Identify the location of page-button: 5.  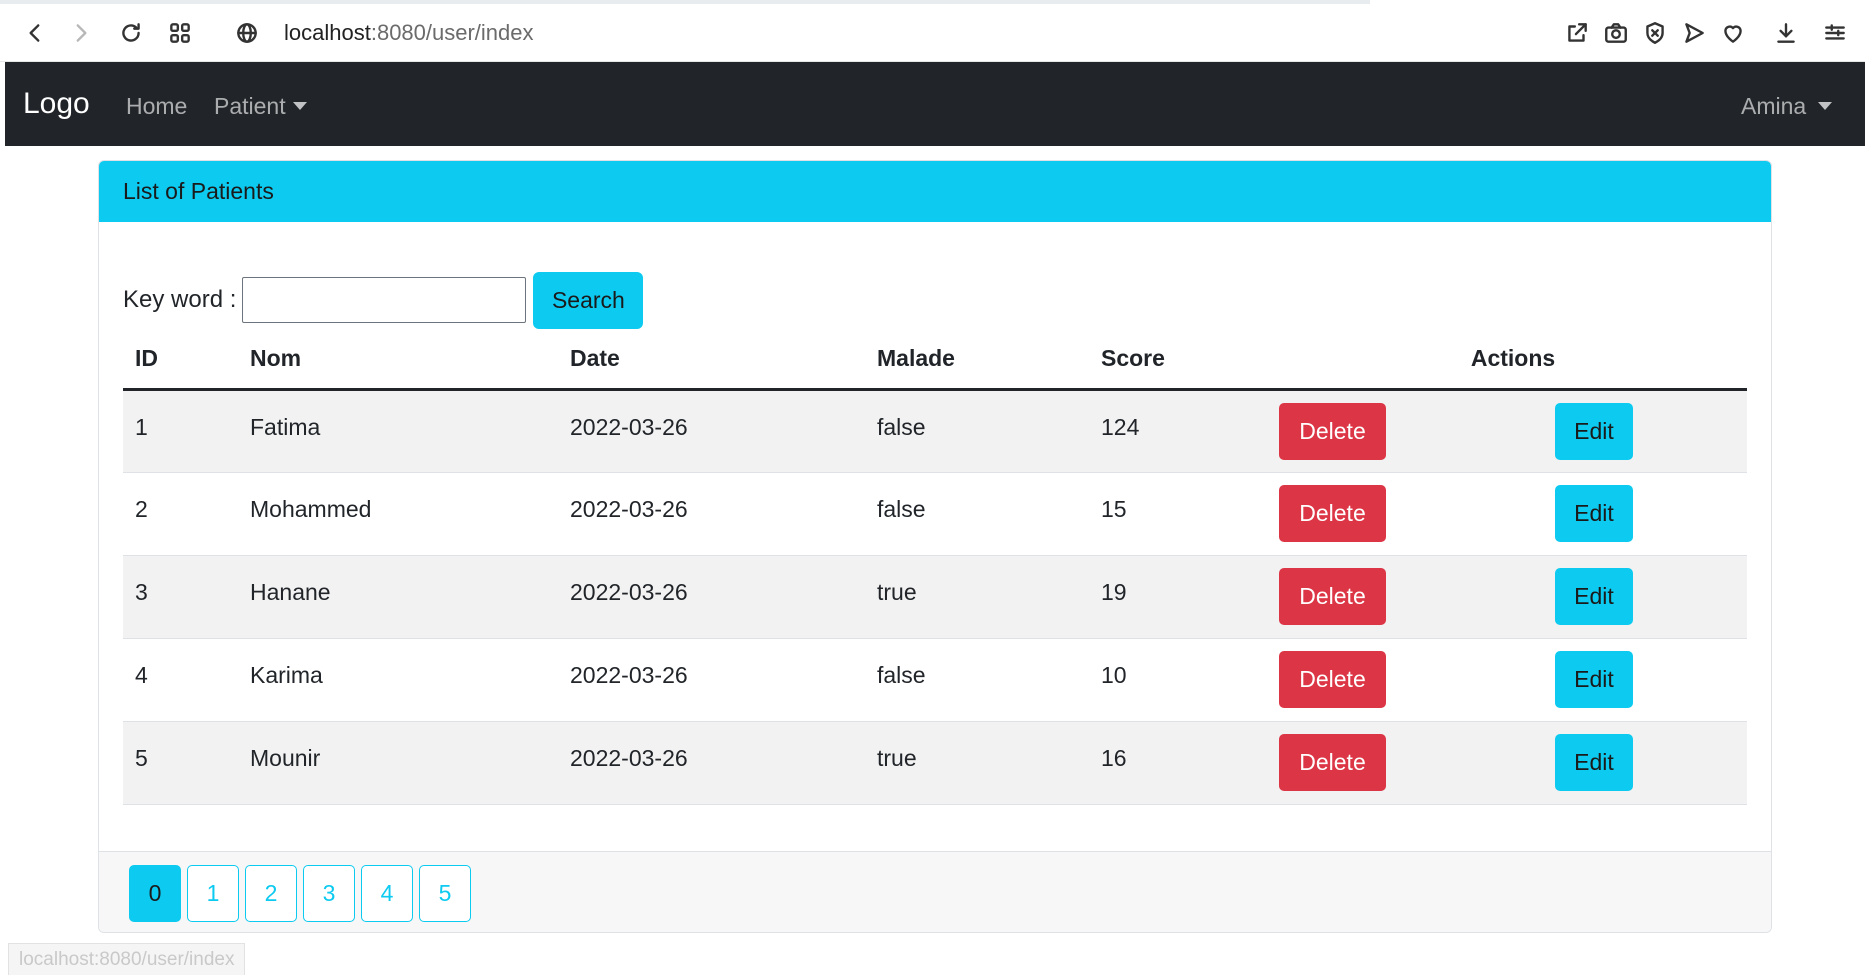
(445, 893).